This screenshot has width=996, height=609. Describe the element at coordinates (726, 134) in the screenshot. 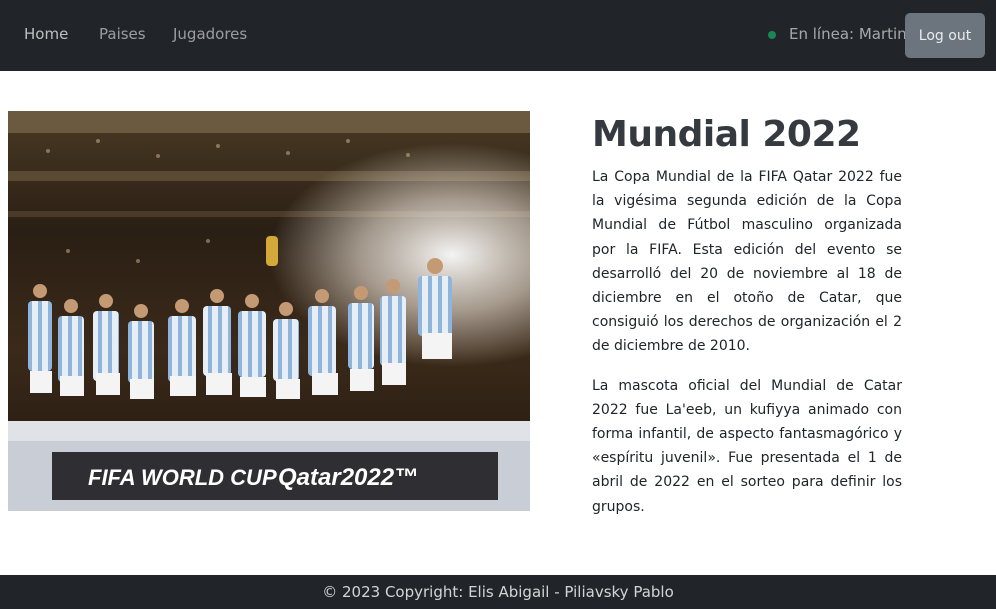

I see `page-title: Mundial 2022` at that location.